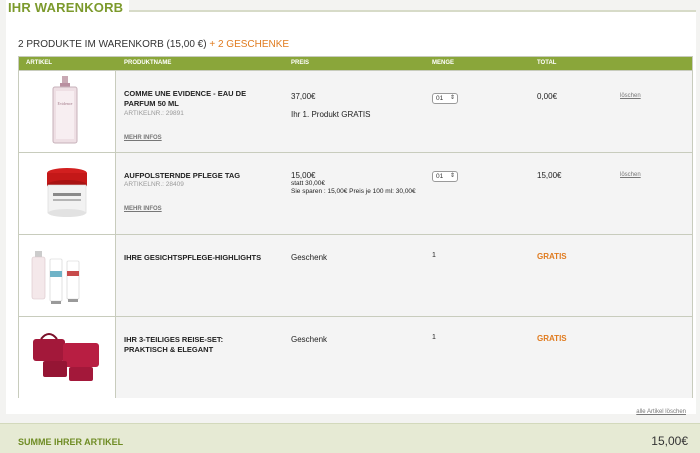 The image size is (700, 453). Describe the element at coordinates (443, 63) in the screenshot. I see `header-menge: MENGE` at that location.